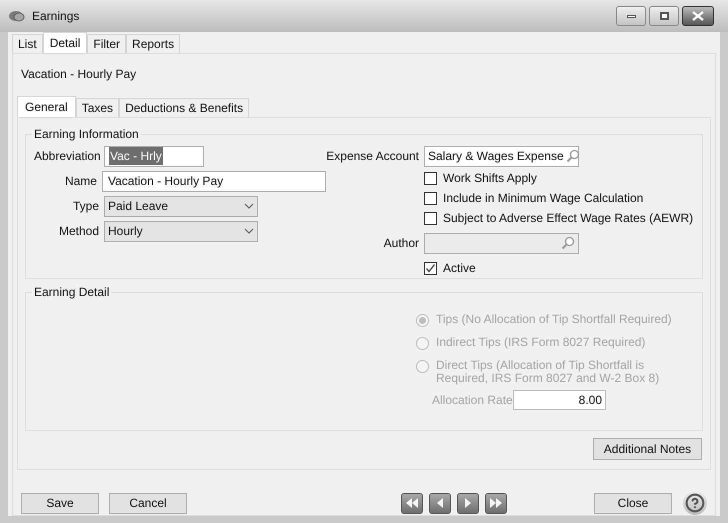  Describe the element at coordinates (79, 74) in the screenshot. I see `record-title: Vacation - Hourly Pay` at that location.